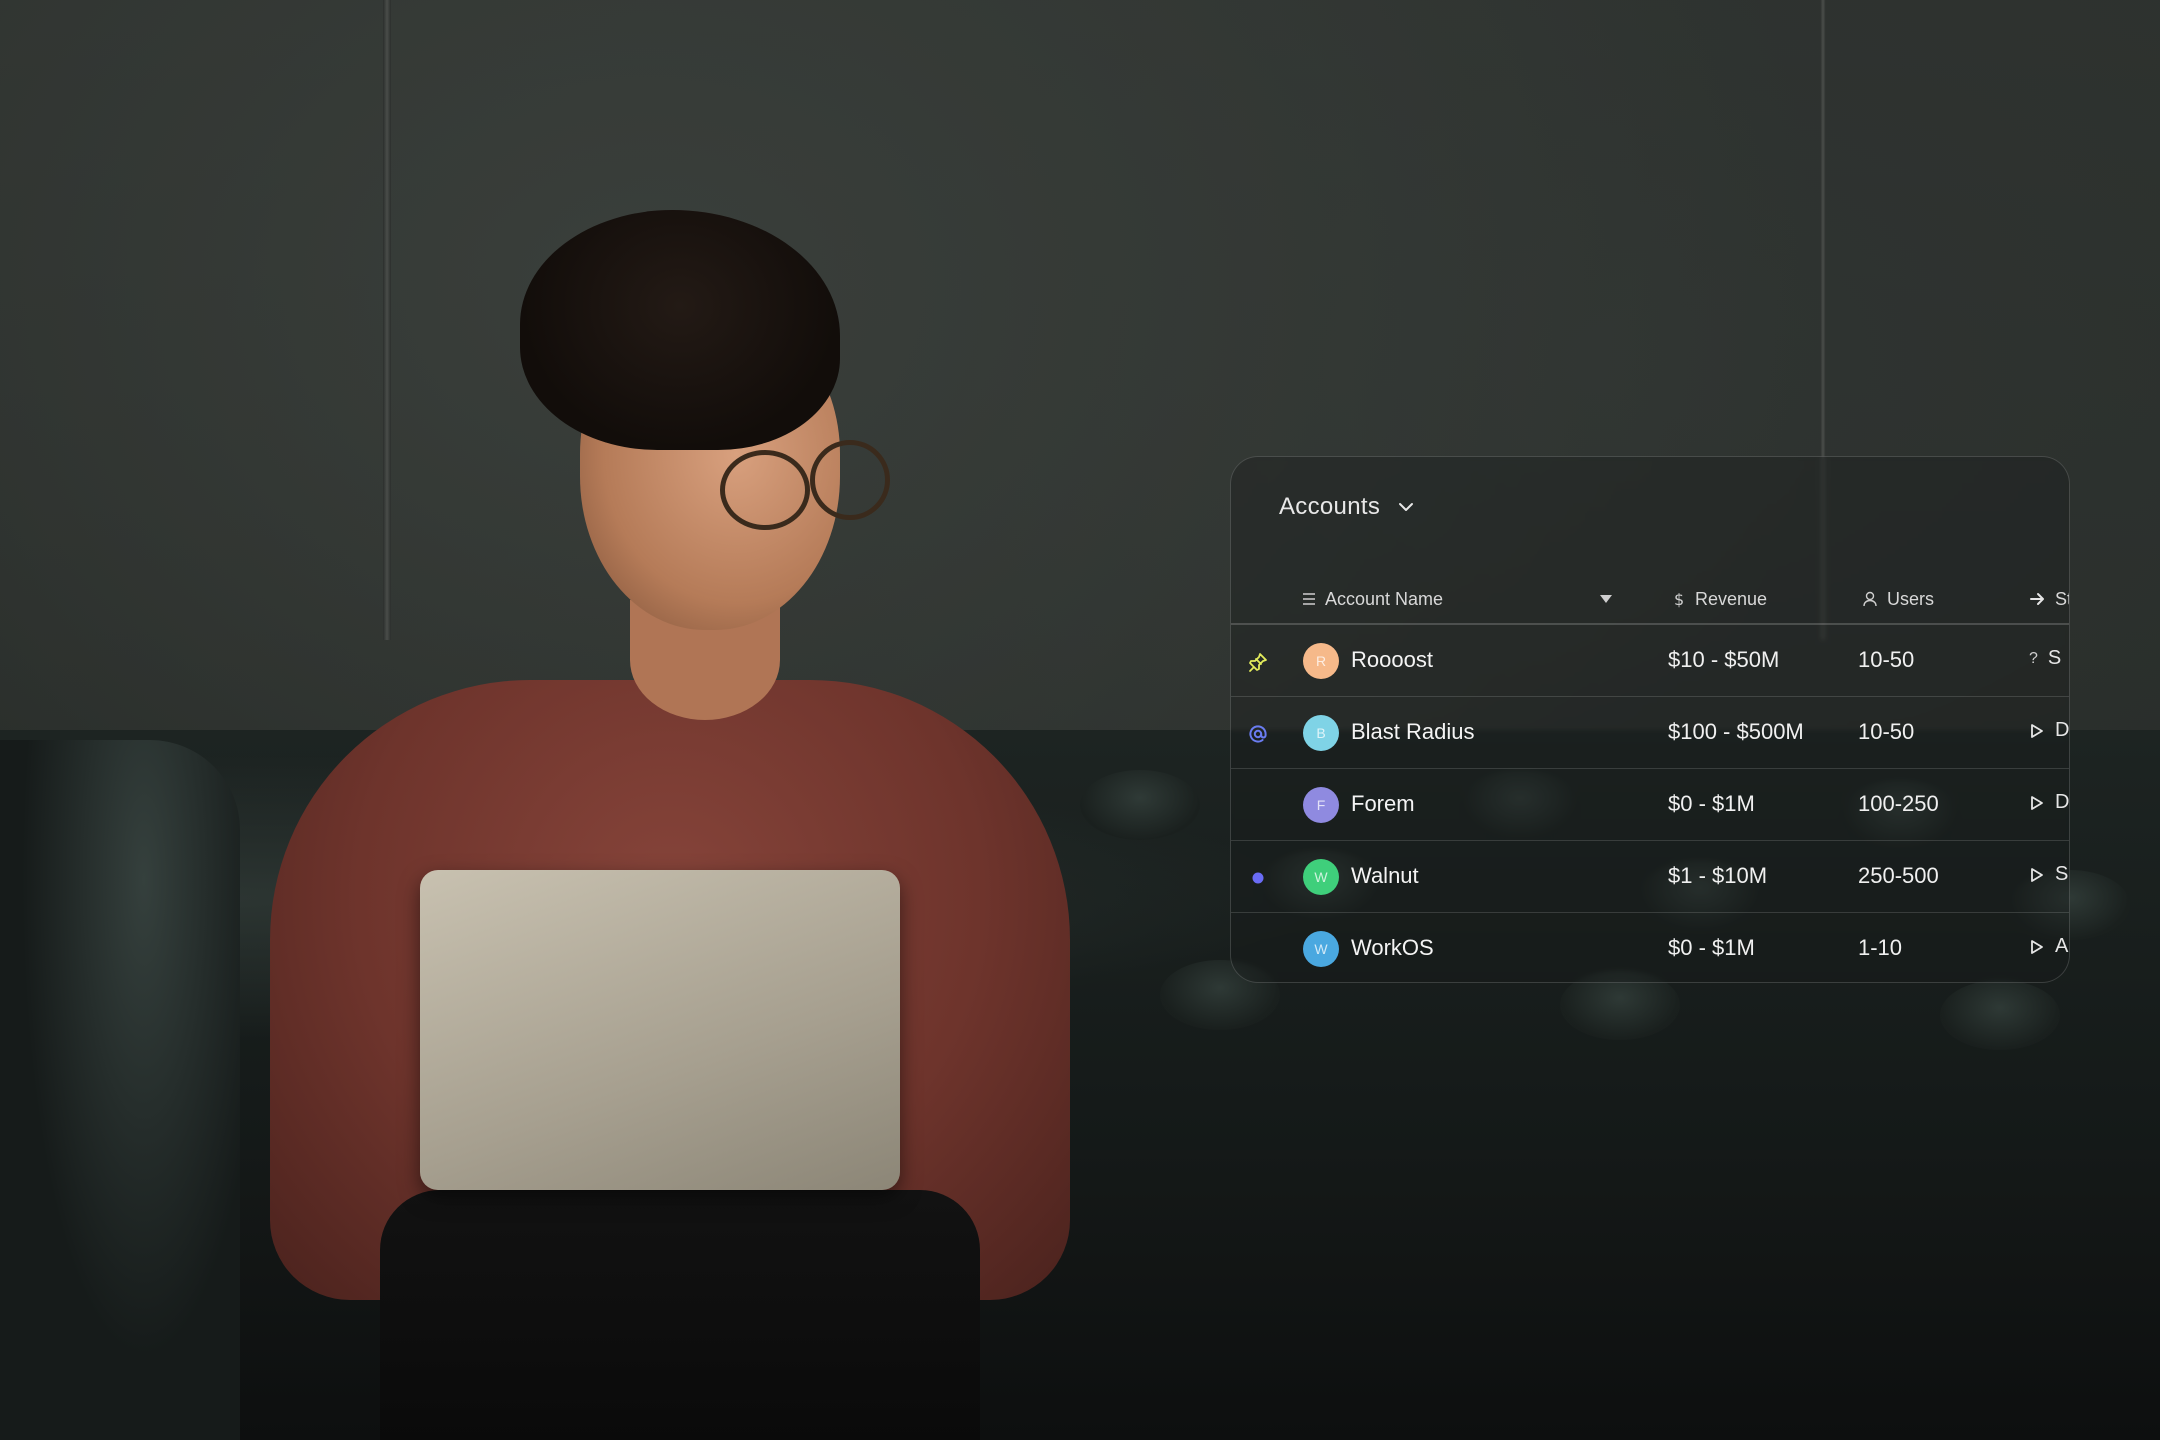  Describe the element at coordinates (1650, 877) in the screenshot. I see `table-row: W Walnut $1 - $10M 250-500 S` at that location.